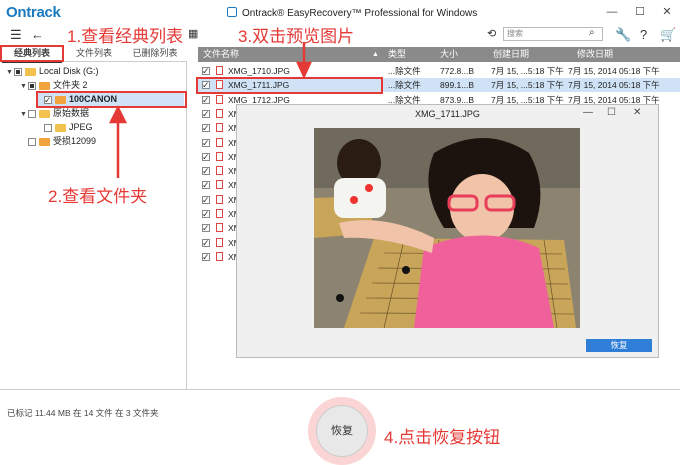 The image size is (680, 465). What do you see at coordinates (304, 70) in the screenshot?
I see `arrowhead-step3` at bounding box center [304, 70].